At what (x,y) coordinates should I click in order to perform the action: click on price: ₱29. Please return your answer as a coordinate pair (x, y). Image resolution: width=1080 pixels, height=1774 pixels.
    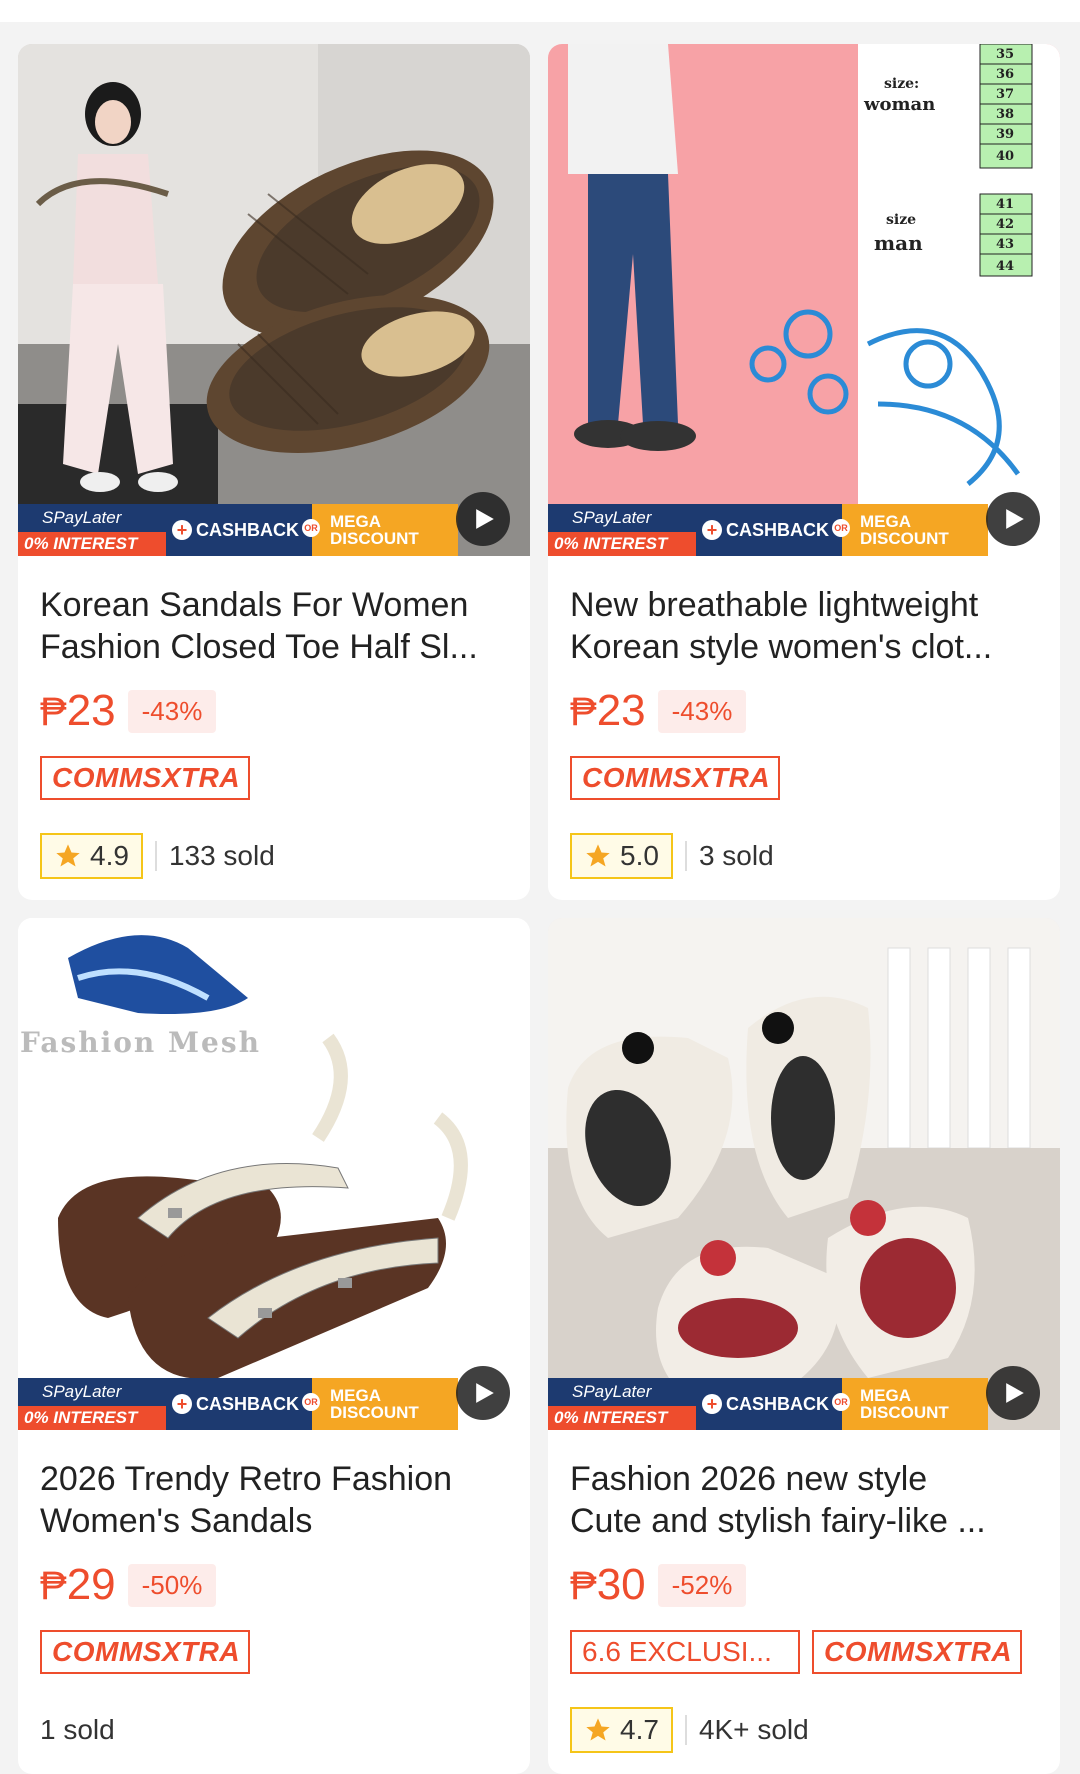
    Looking at the image, I should click on (78, 1585).